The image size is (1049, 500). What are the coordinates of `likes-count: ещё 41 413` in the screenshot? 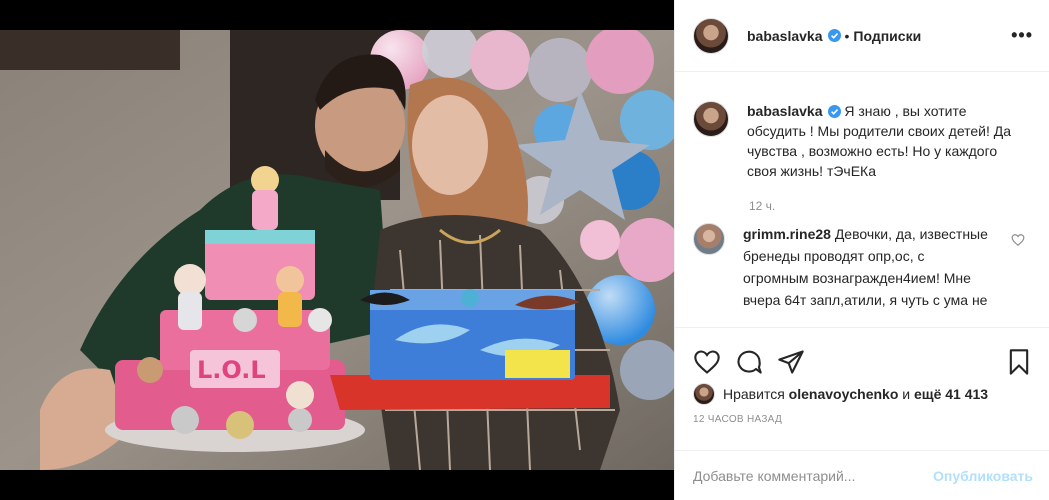 It's located at (951, 394).